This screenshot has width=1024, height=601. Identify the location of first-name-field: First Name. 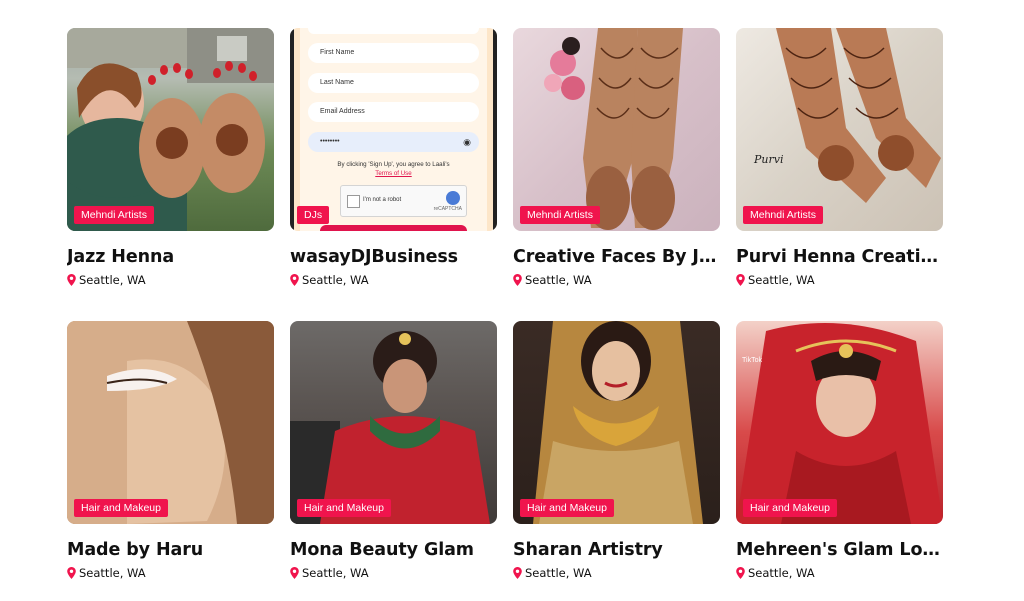
(393, 53).